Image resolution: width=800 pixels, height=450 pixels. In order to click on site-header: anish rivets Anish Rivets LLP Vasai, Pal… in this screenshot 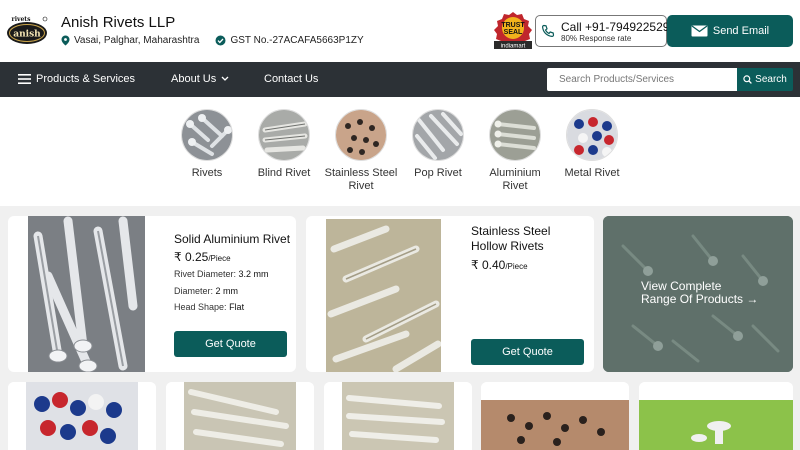, I will do `click(400, 31)`.